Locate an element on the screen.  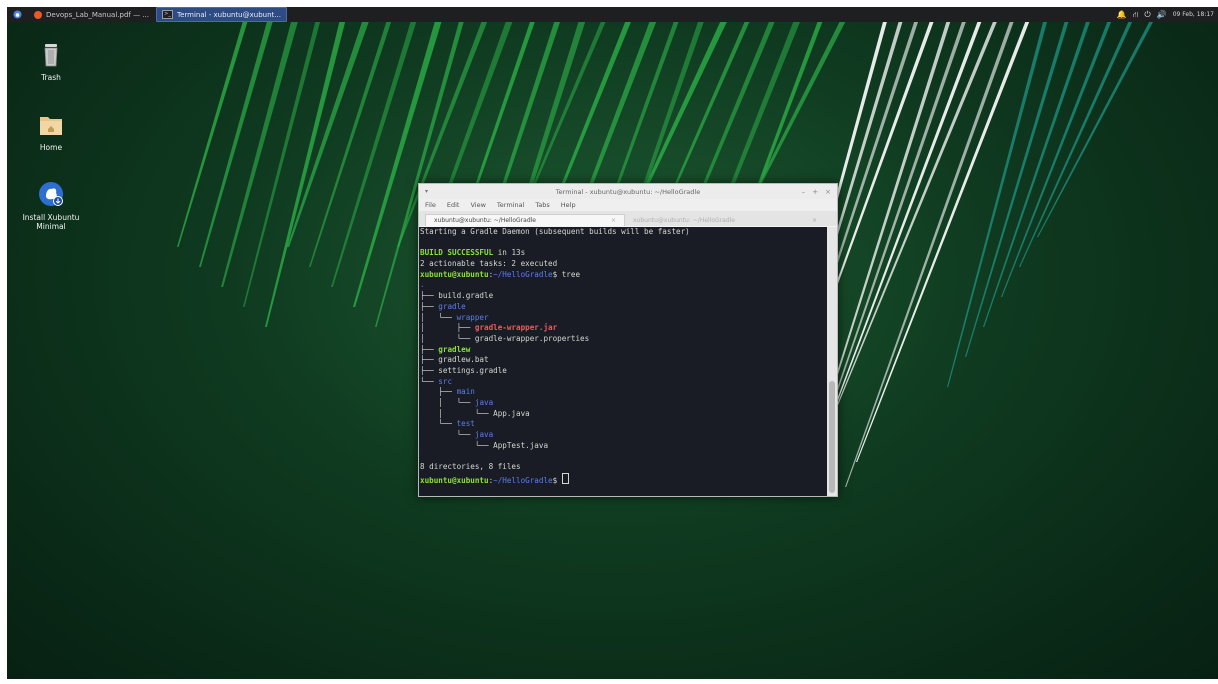
terminal-text: test is located at coordinates (465, 424).